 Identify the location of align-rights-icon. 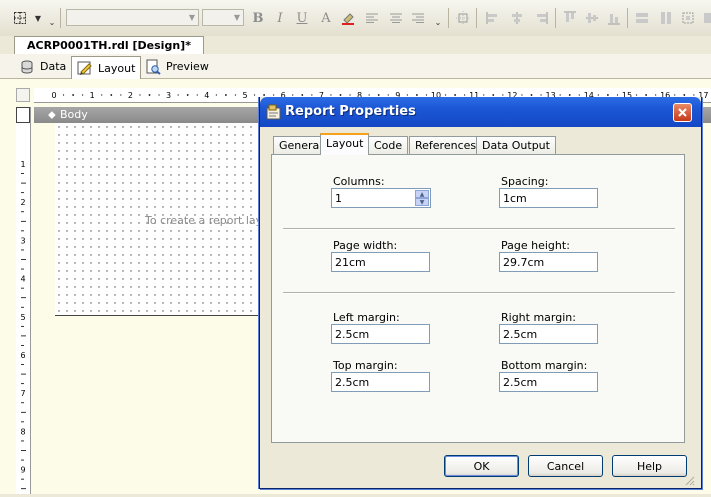
(541, 18).